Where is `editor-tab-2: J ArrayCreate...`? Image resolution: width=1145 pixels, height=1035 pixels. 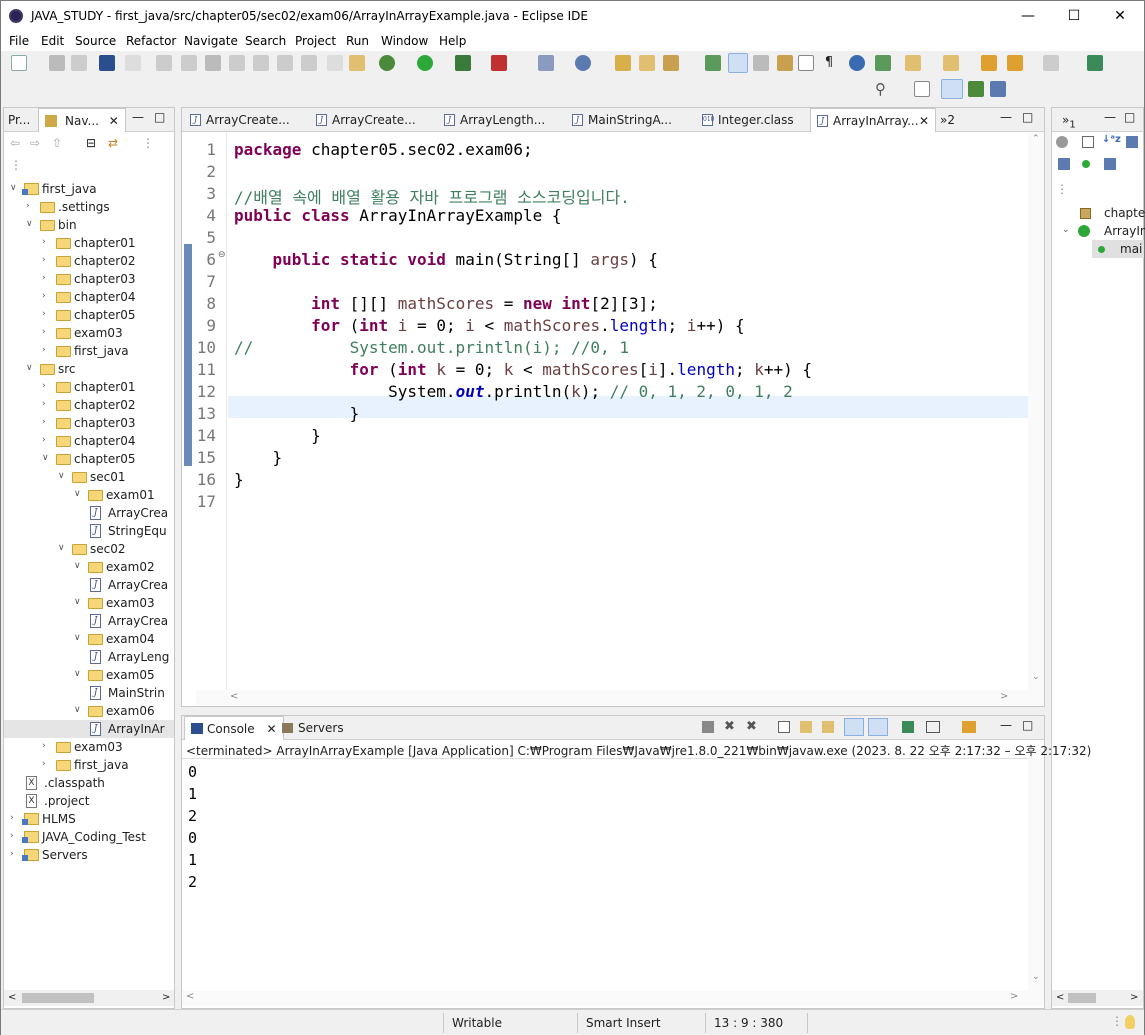
editor-tab-2: J ArrayCreate... is located at coordinates (366, 120).